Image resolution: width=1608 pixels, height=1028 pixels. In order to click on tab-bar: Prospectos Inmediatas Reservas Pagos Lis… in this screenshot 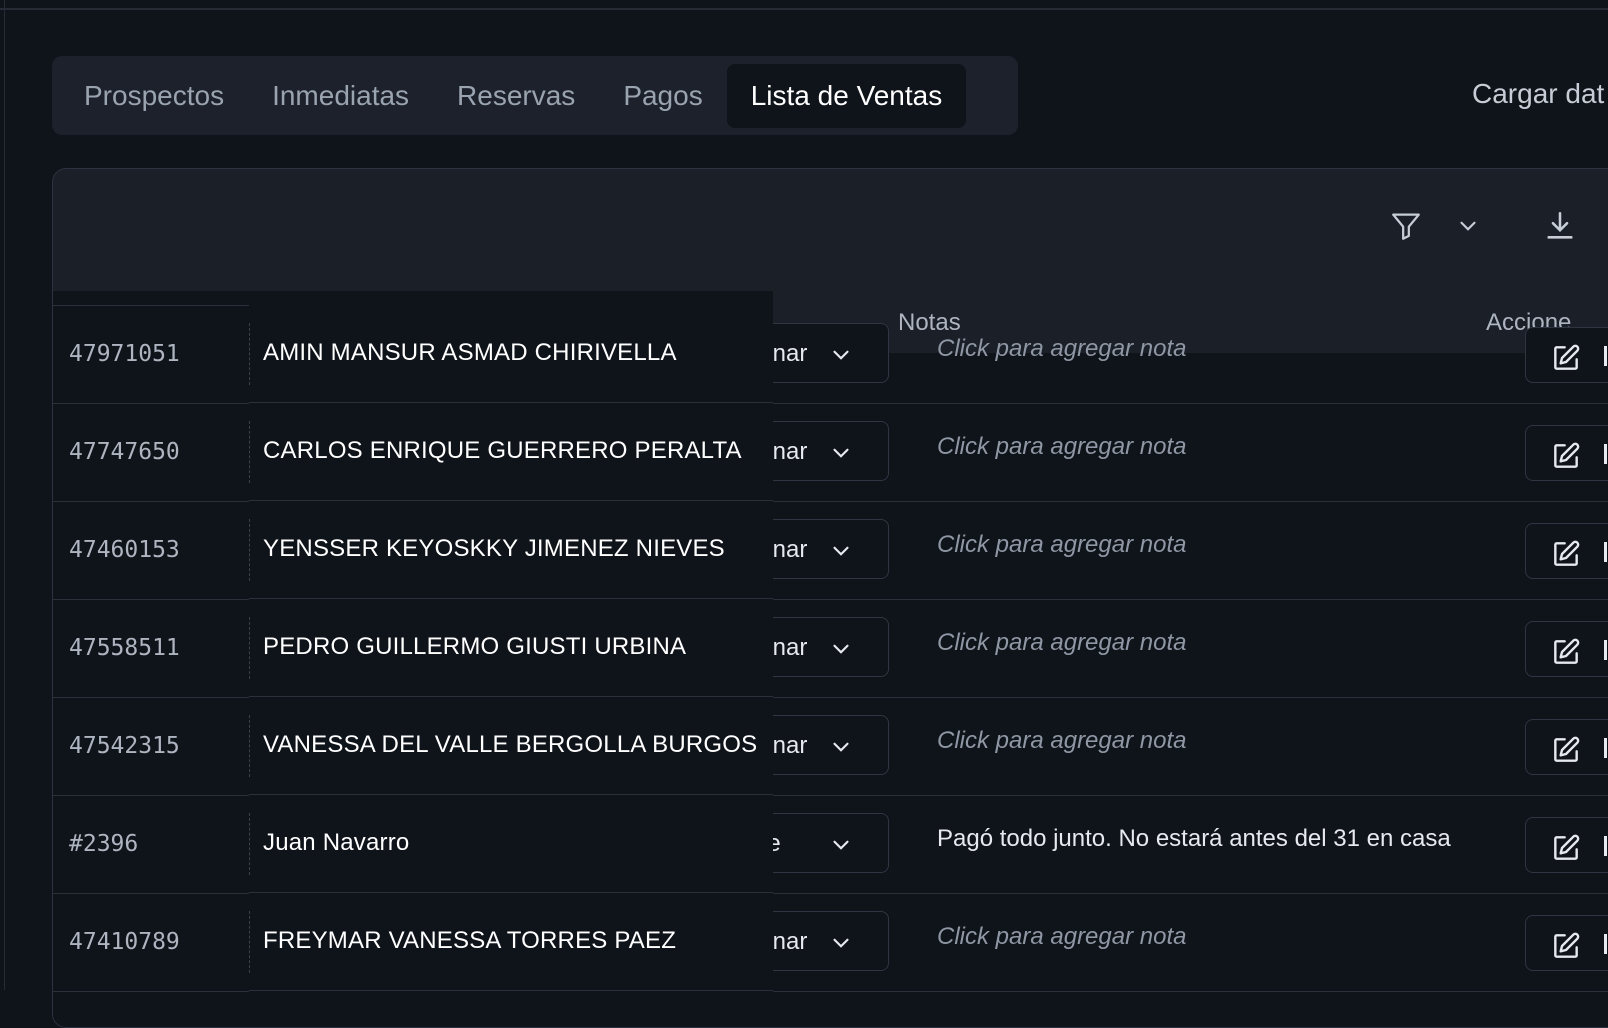, I will do `click(535, 95)`.